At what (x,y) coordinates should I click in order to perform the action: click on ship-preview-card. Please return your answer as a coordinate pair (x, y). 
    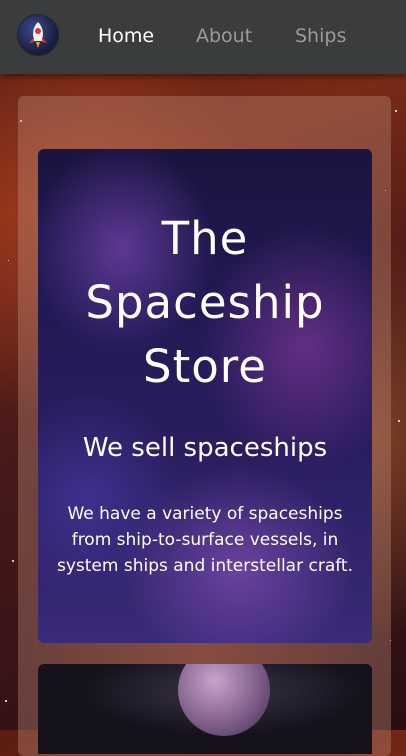
    Looking at the image, I should click on (205, 709).